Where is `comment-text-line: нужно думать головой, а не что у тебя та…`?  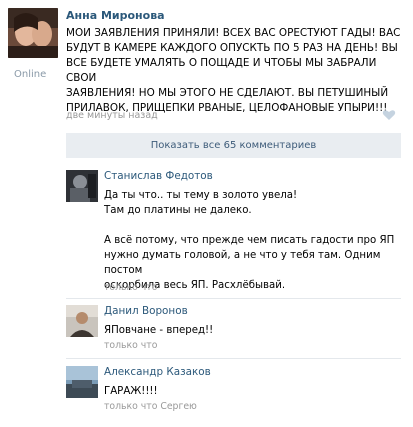
comment-text-line: нужно думать головой, а не что у тебя та… is located at coordinates (242, 263).